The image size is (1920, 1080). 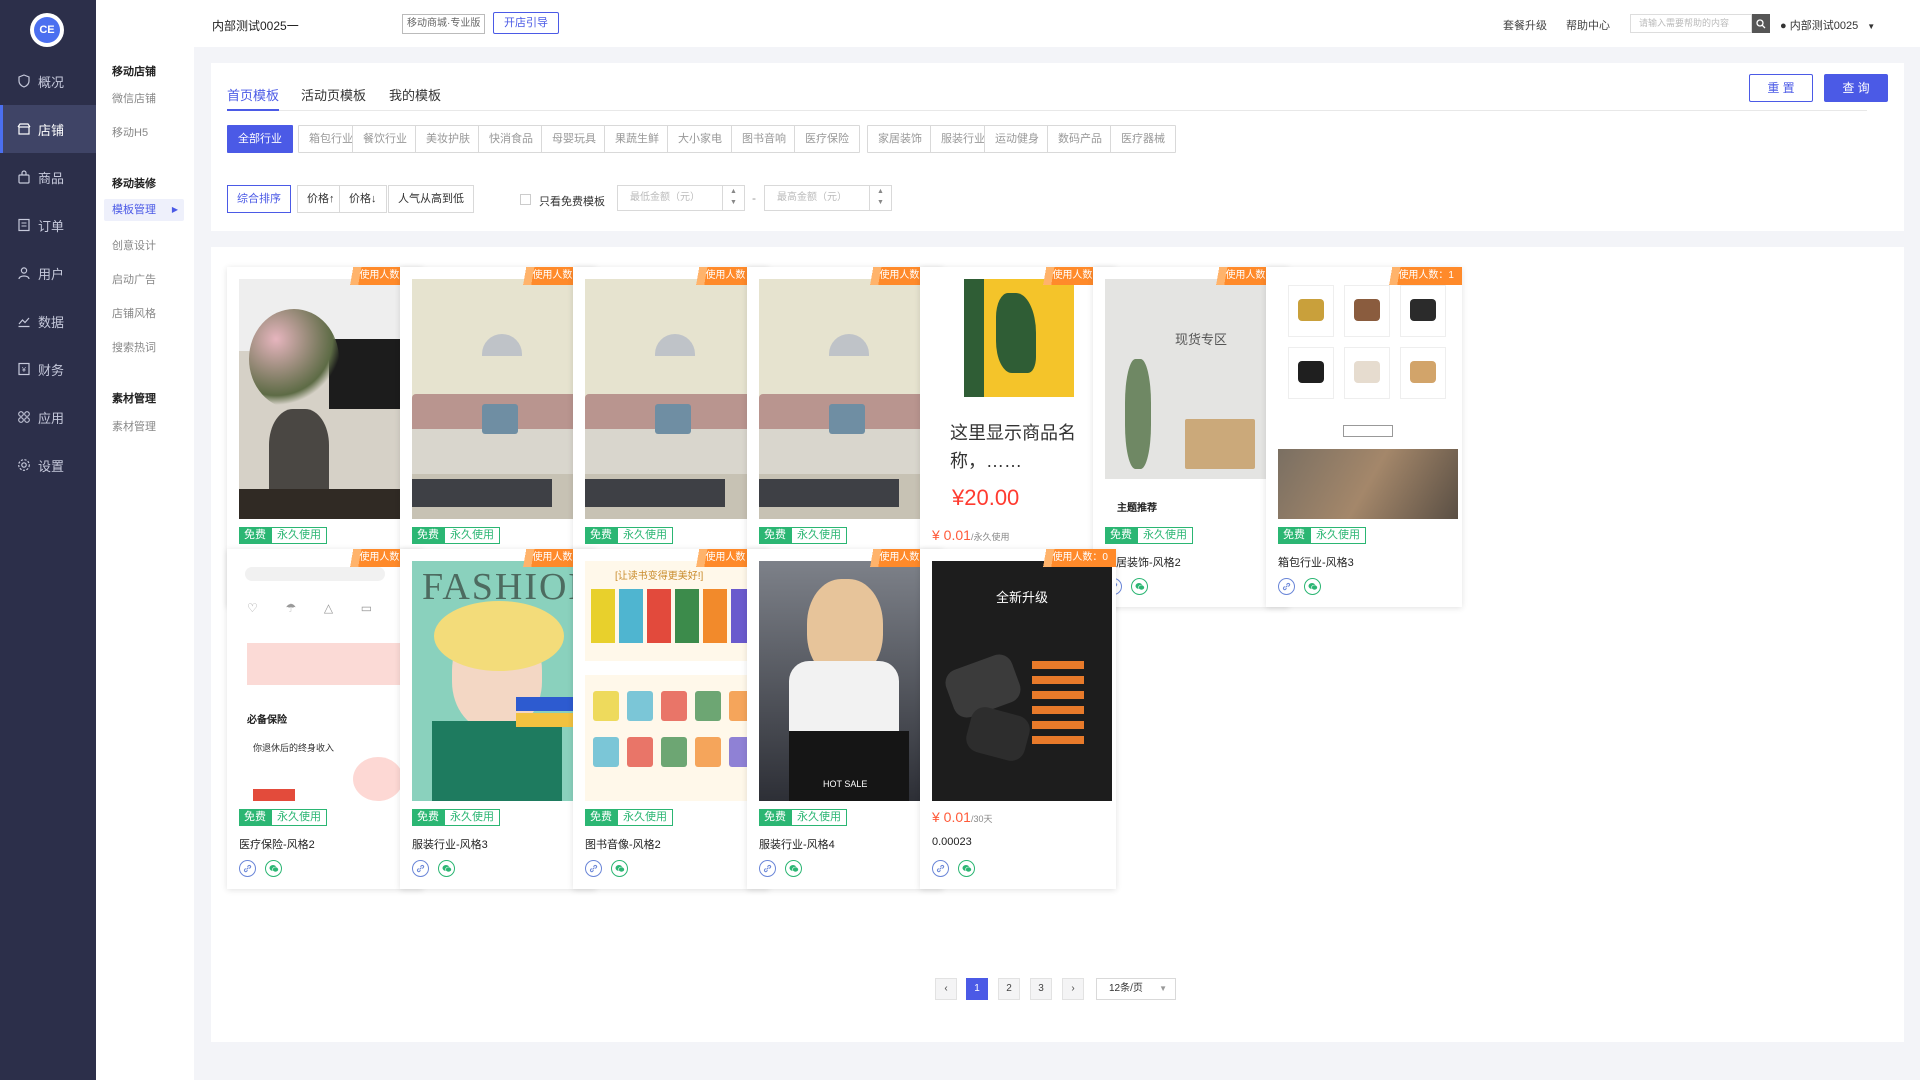 I want to click on user-menu: ● 内部测试0025 ▼, so click(x=1827, y=25).